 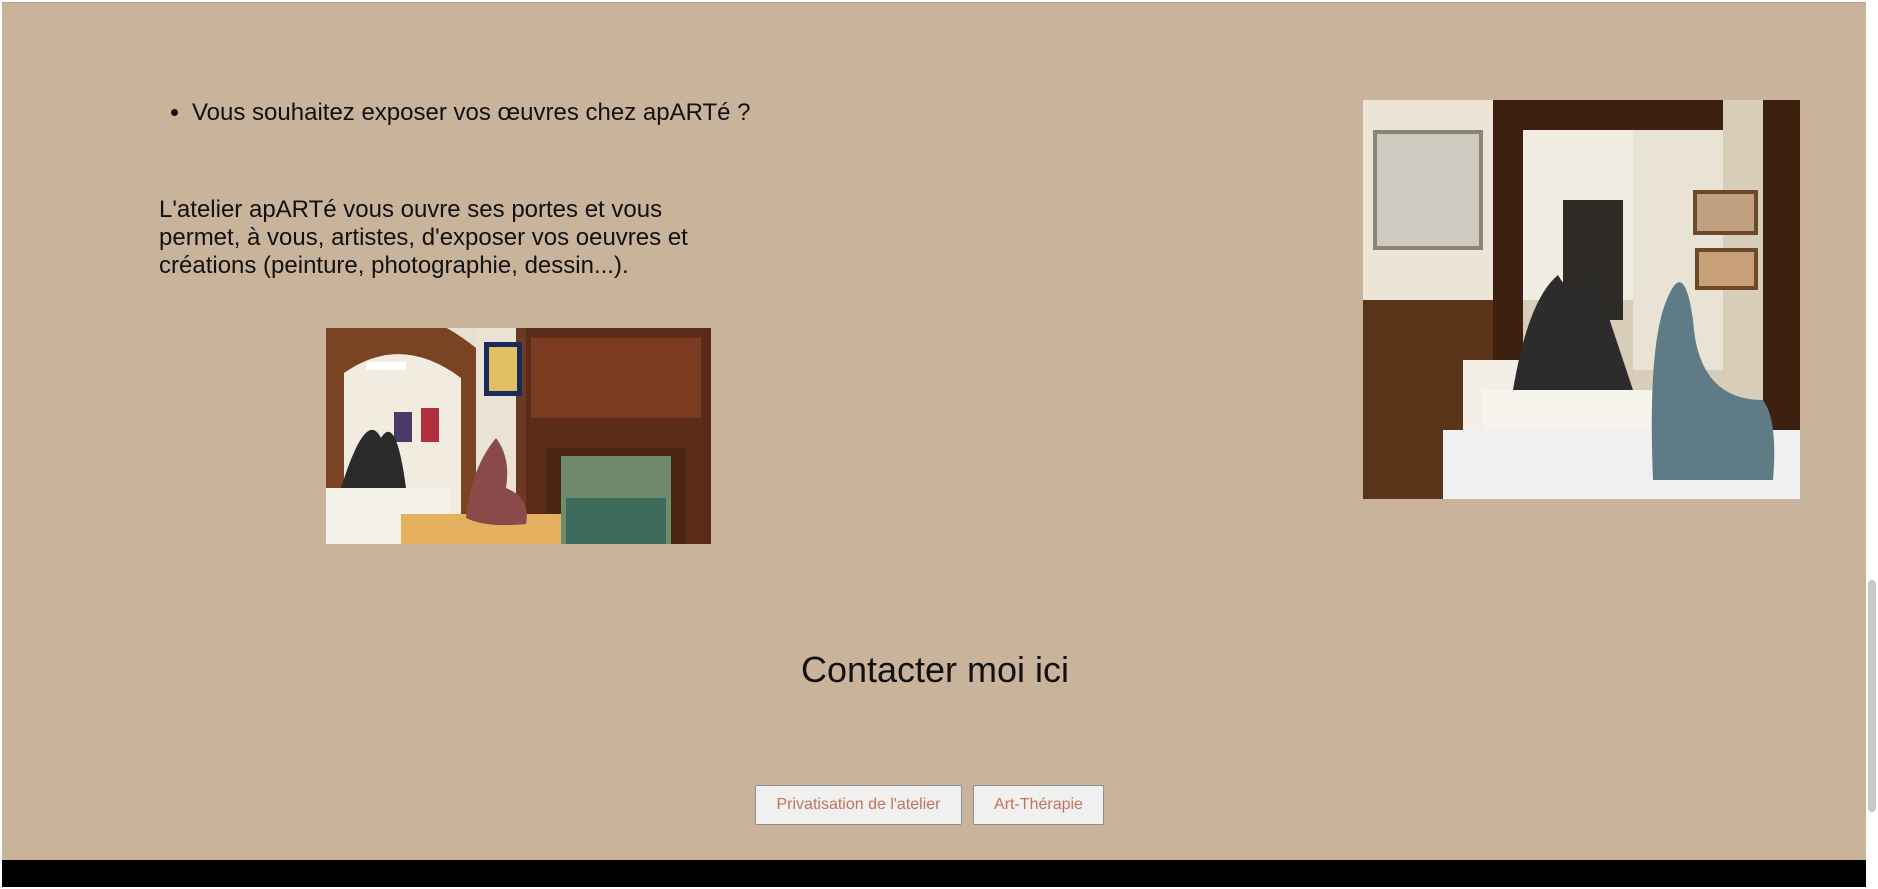 What do you see at coordinates (1872, 696) in the screenshot?
I see `scrollbar-thumb` at bounding box center [1872, 696].